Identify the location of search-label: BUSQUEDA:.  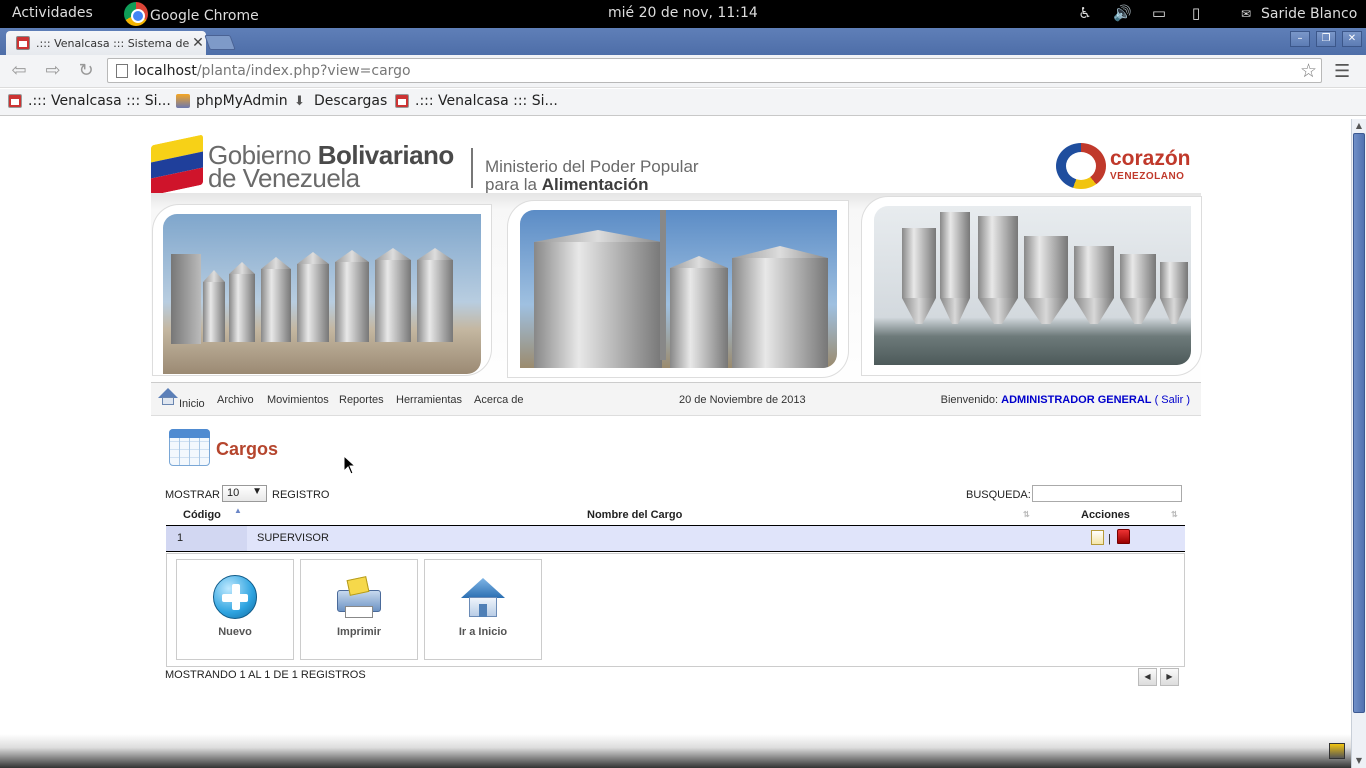
(998, 495).